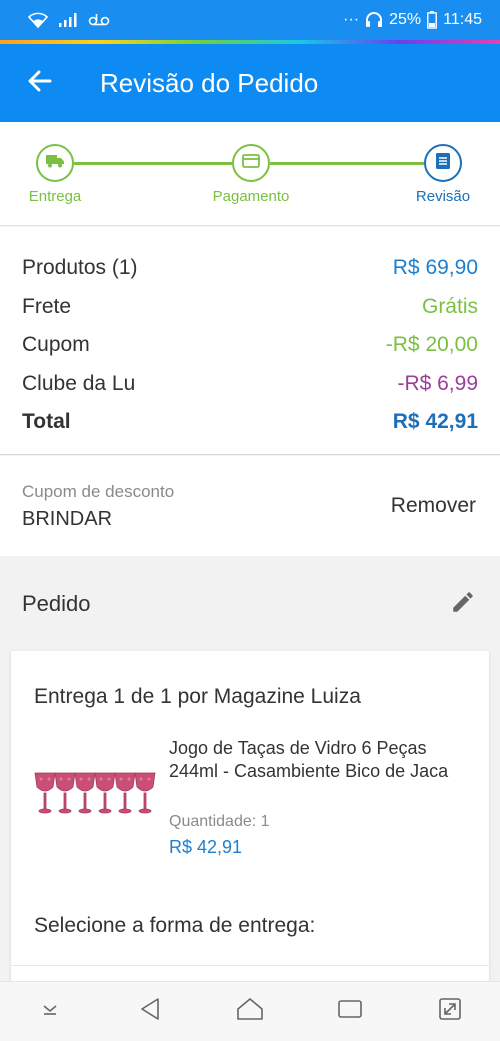 The width and height of the screenshot is (500, 1041). I want to click on app-bar: Revisão do Pedido, so click(250, 83).